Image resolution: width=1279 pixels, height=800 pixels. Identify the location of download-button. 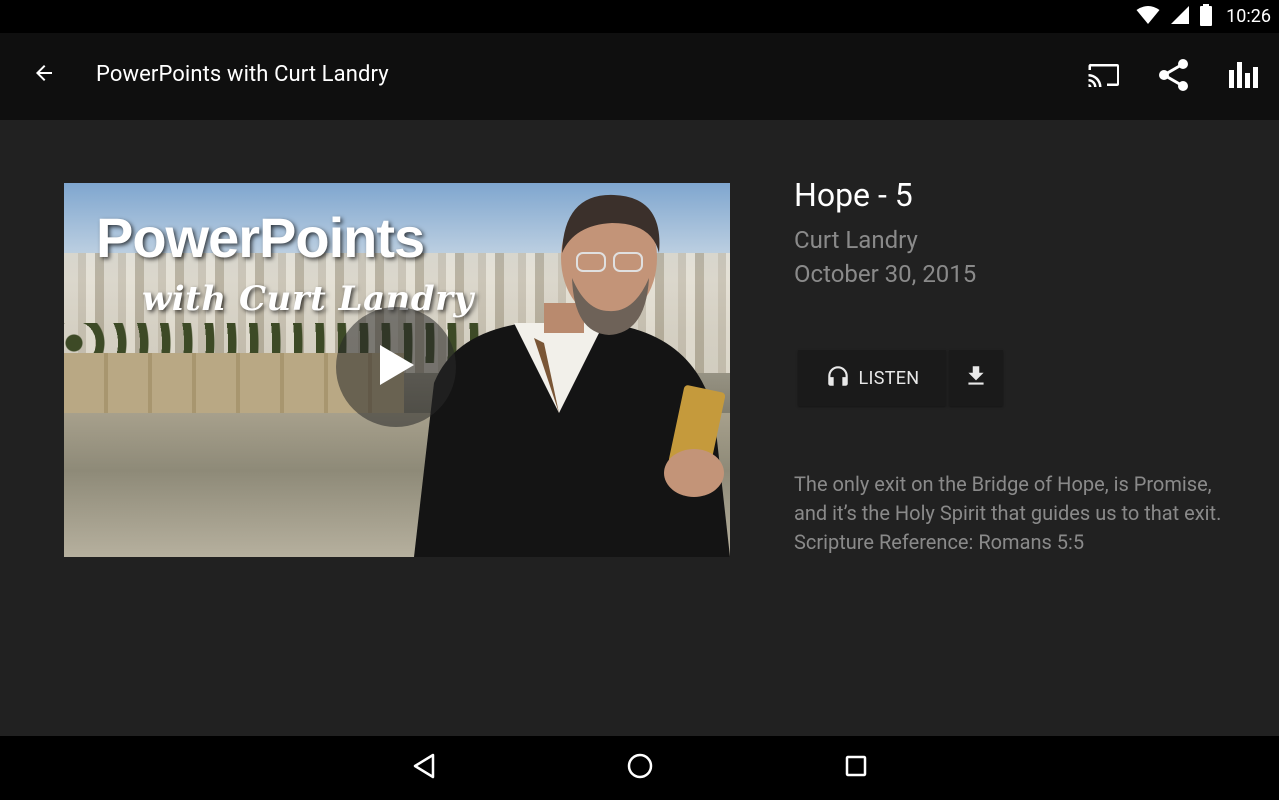
(976, 378).